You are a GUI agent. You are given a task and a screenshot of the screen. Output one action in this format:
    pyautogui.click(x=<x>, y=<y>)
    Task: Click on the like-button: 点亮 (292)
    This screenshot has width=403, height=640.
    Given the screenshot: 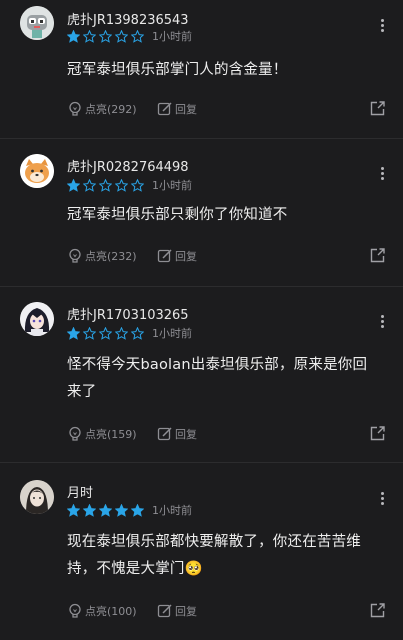 What is the action you would take?
    pyautogui.click(x=112, y=109)
    